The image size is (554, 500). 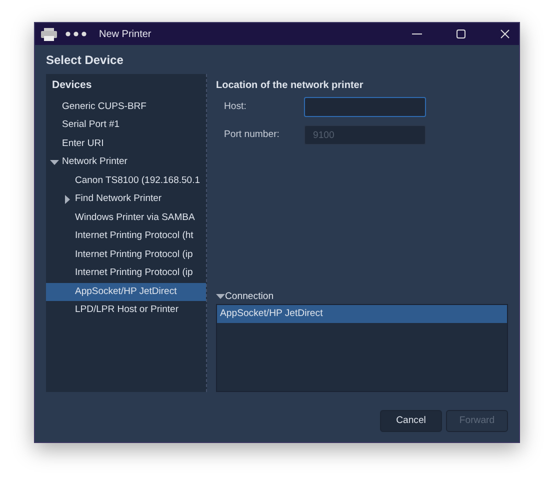 What do you see at coordinates (362, 314) in the screenshot?
I see `list-item: AppSocket/HP JetDirect` at bounding box center [362, 314].